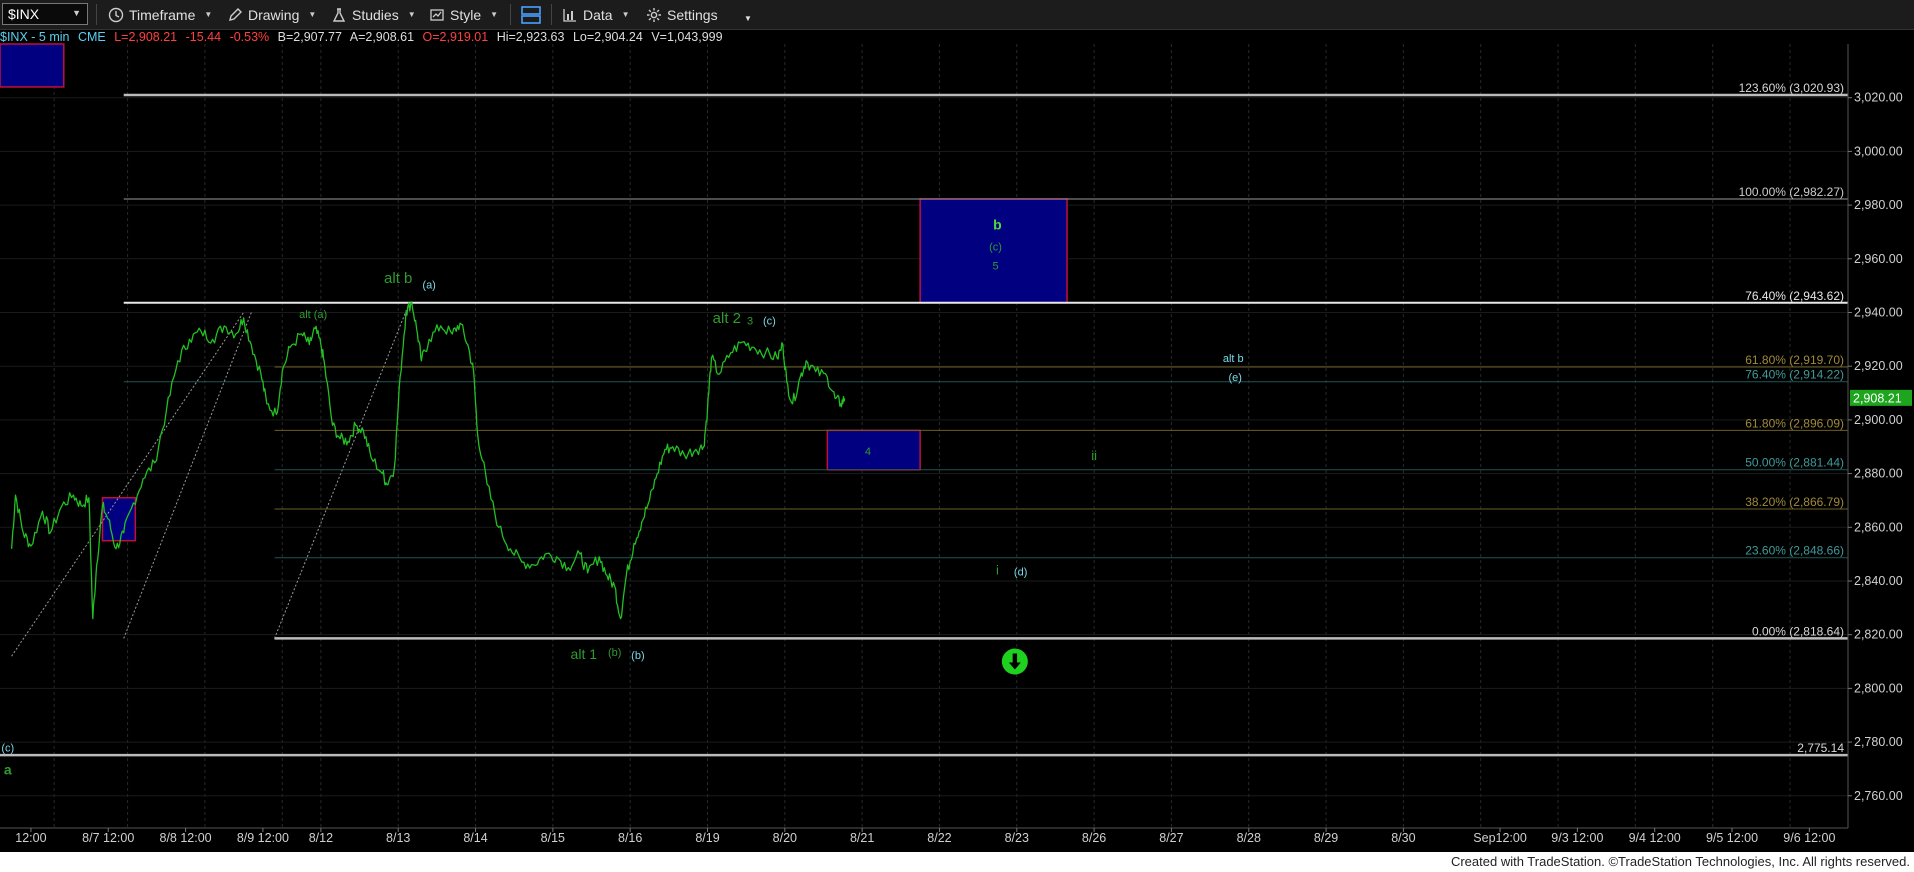 This screenshot has width=1914, height=872. I want to click on time-tick-label: 12:00, so click(30, 838).